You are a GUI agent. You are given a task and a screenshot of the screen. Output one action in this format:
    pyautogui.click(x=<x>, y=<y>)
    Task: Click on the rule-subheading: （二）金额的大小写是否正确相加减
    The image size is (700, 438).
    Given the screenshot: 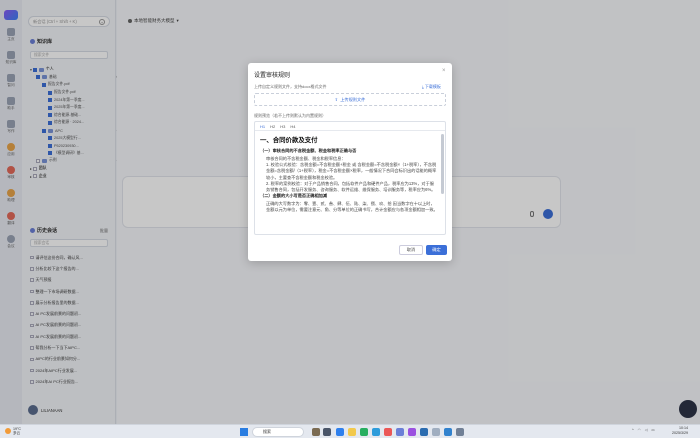 What is the action you would take?
    pyautogui.click(x=294, y=196)
    